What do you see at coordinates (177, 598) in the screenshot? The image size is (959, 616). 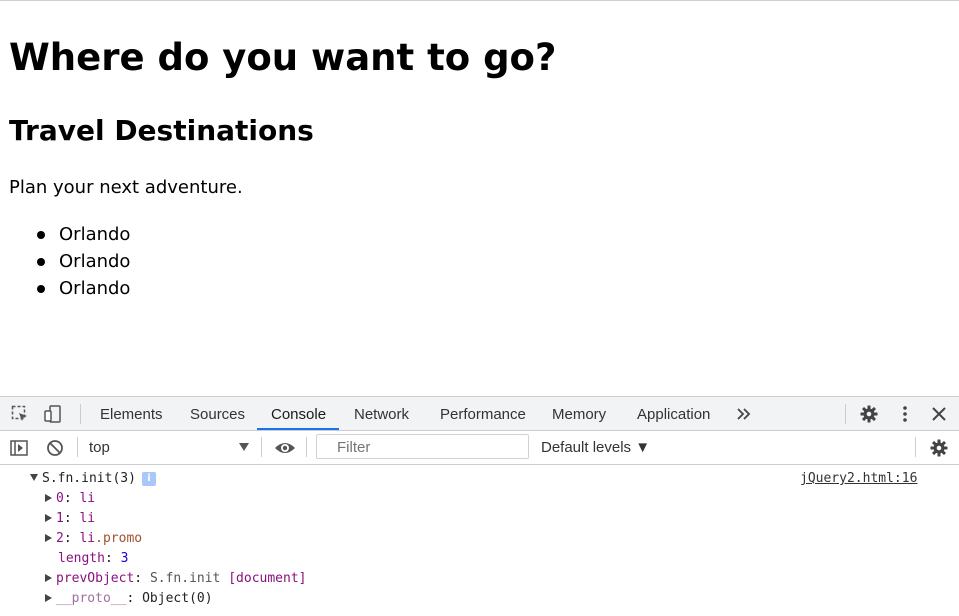 I see `property-value: Object(0)` at bounding box center [177, 598].